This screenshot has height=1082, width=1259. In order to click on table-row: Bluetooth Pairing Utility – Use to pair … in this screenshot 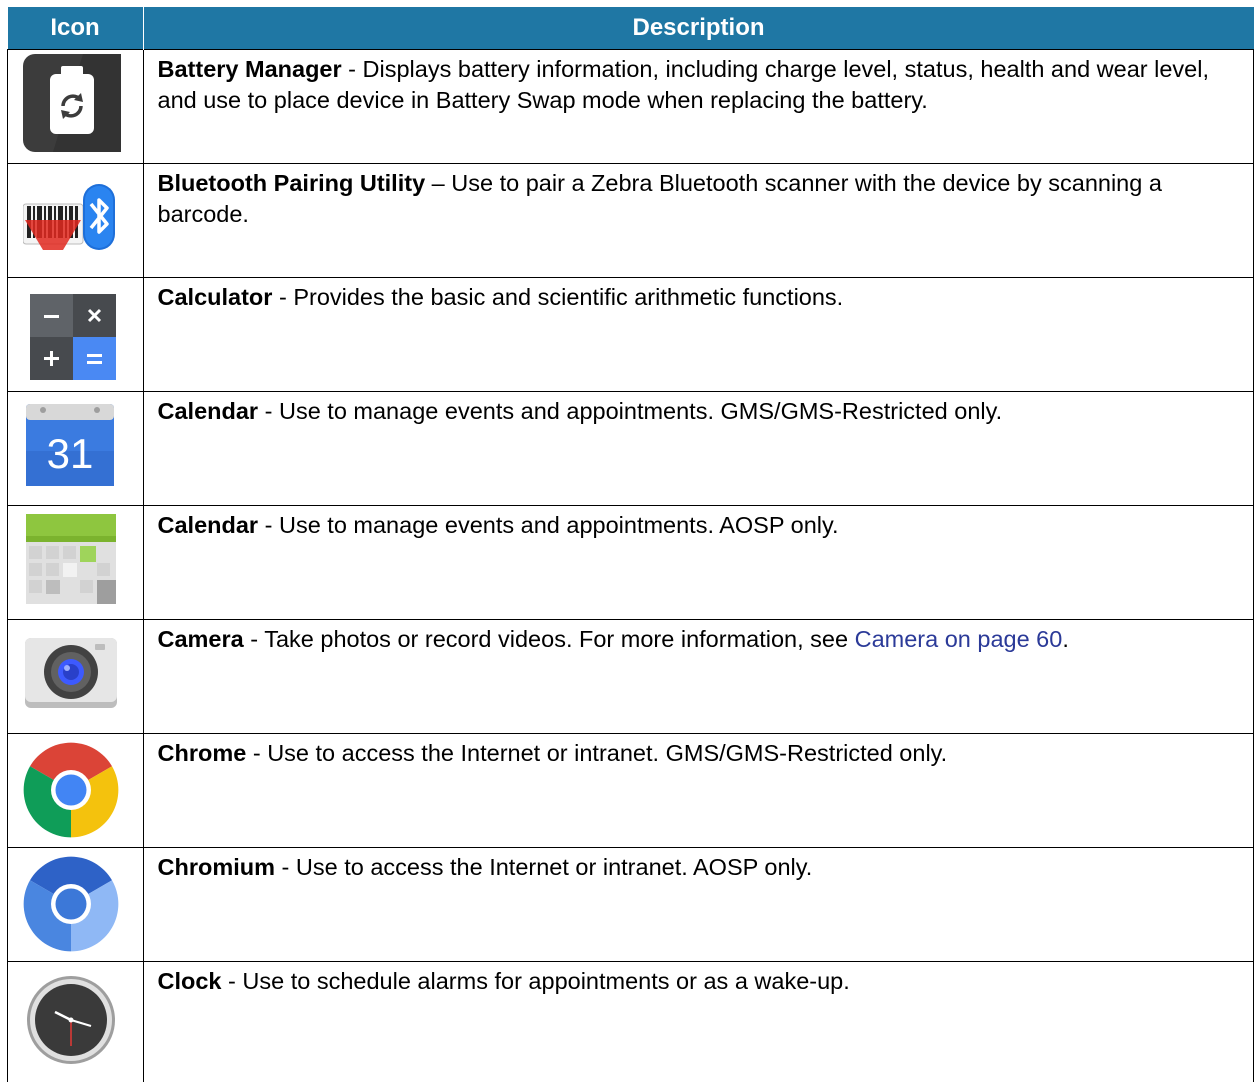, I will do `click(631, 221)`.